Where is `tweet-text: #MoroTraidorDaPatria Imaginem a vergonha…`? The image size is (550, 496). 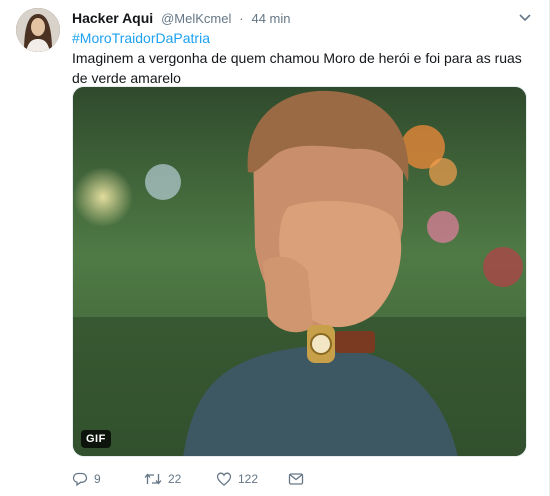 tweet-text: #MoroTraidorDaPatria Imaginem a vergonha… is located at coordinates (301, 58).